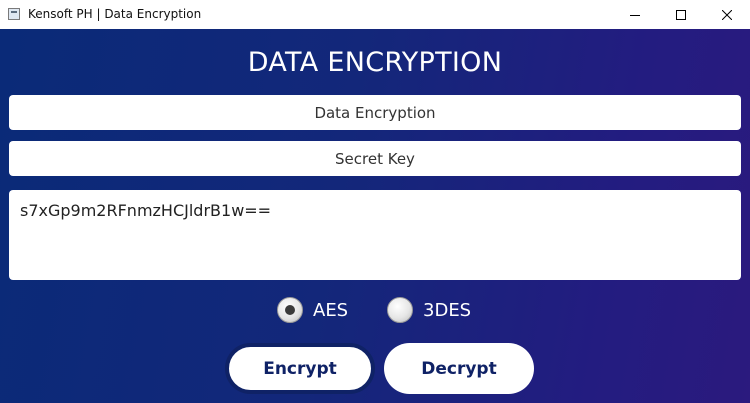 Image resolution: width=750 pixels, height=403 pixels. What do you see at coordinates (312, 310) in the screenshot?
I see `radio-aes: AES` at bounding box center [312, 310].